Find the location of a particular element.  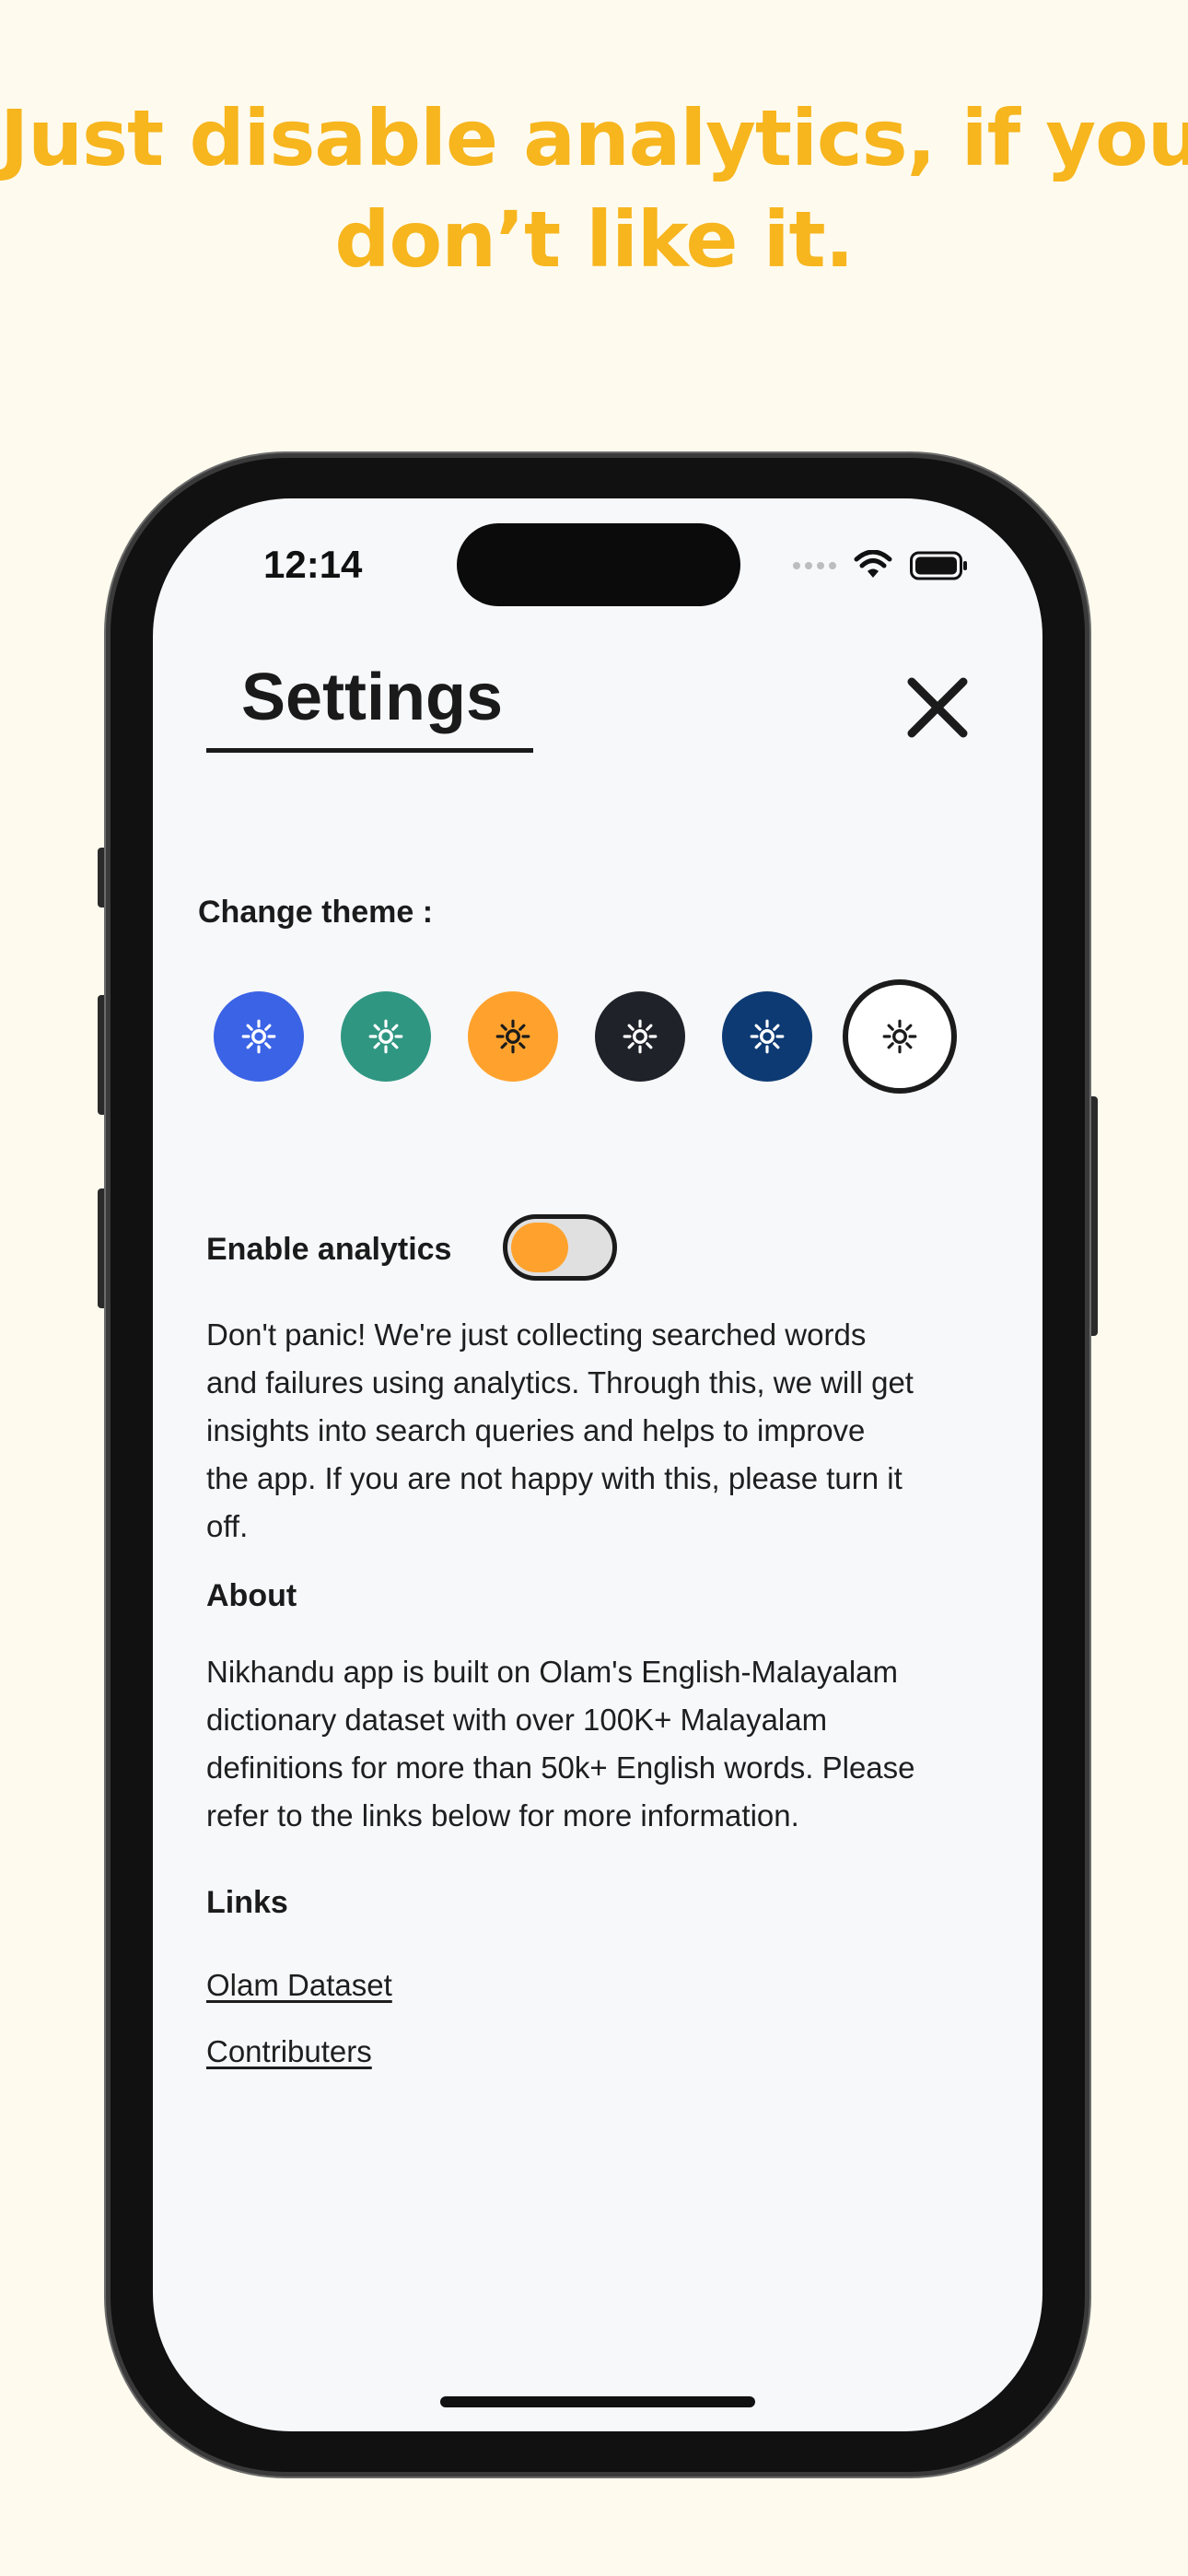

close-button is located at coordinates (937, 707).